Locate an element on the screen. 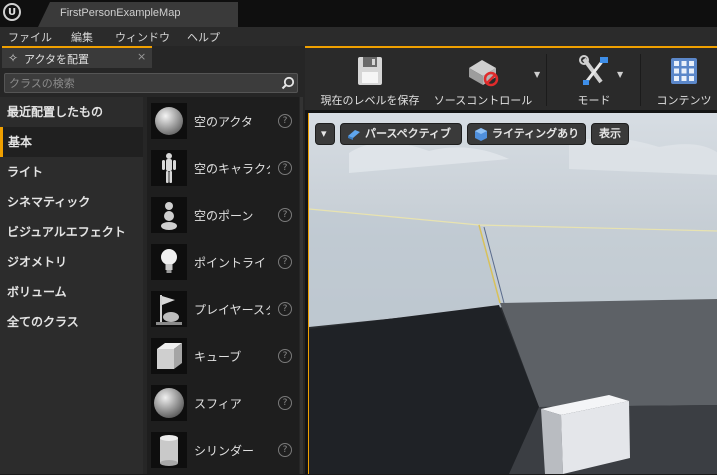 The height and width of the screenshot is (475, 717). actor-list-scrollbar is located at coordinates (301, 285).